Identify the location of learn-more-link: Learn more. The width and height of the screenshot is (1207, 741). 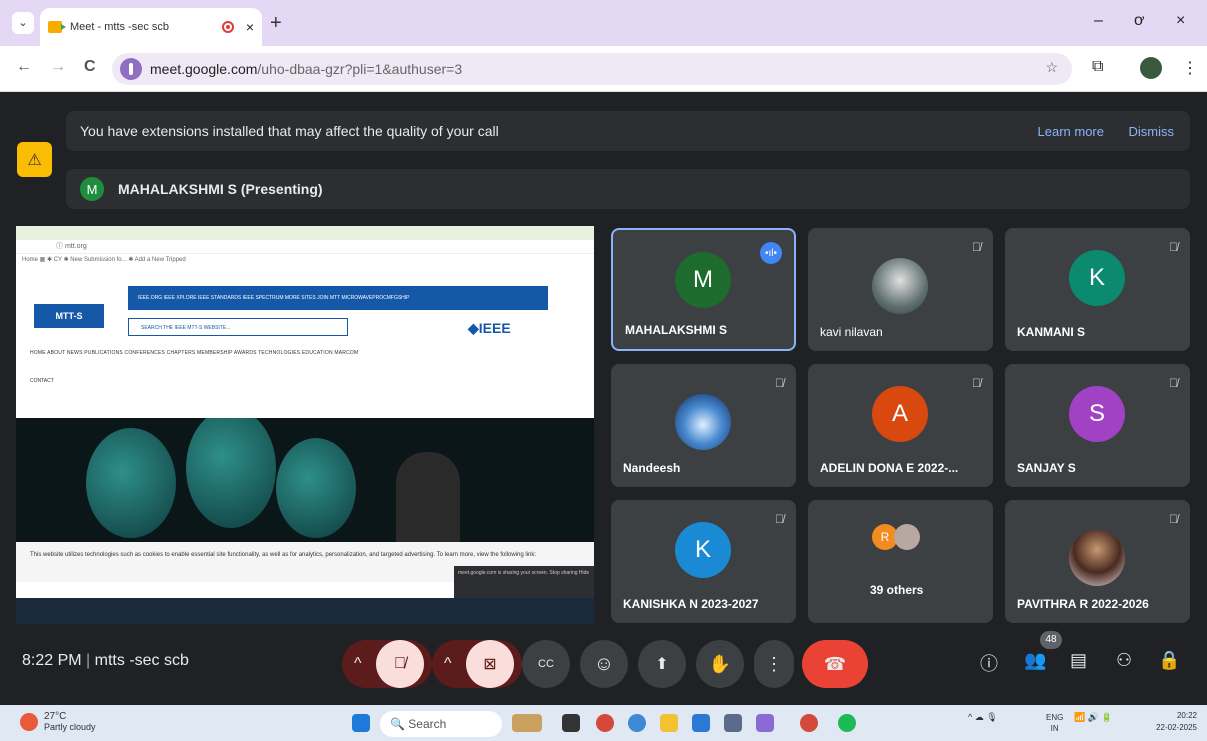
(1071, 131).